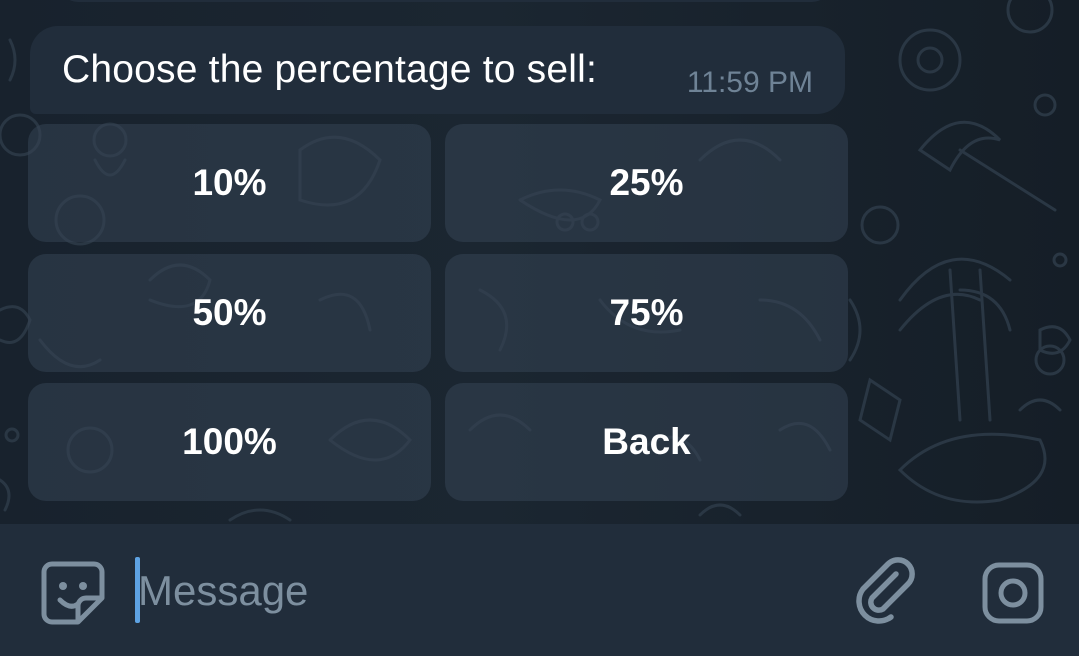 Image resolution: width=1079 pixels, height=656 pixels. I want to click on message-timestamp: 11:59 PM, so click(749, 82).